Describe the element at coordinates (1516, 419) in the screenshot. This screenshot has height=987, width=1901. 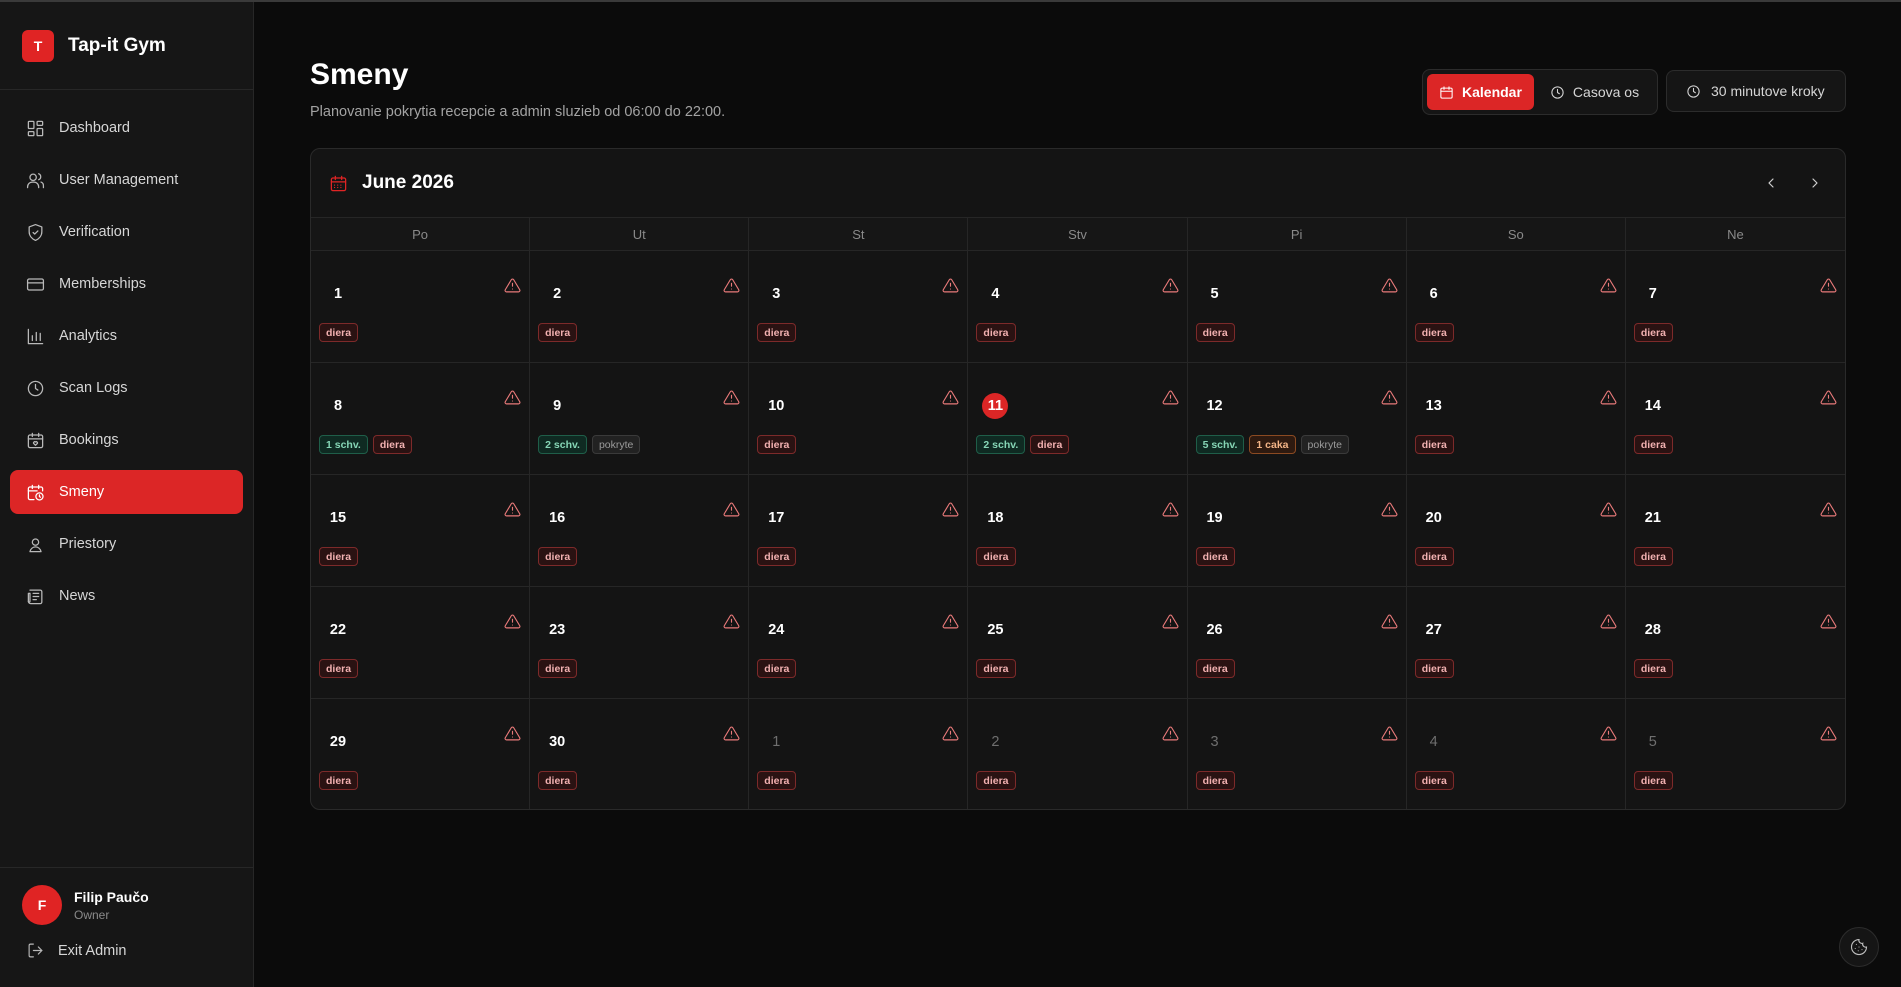
I see `calendar-day-cell: 13 diera` at that location.